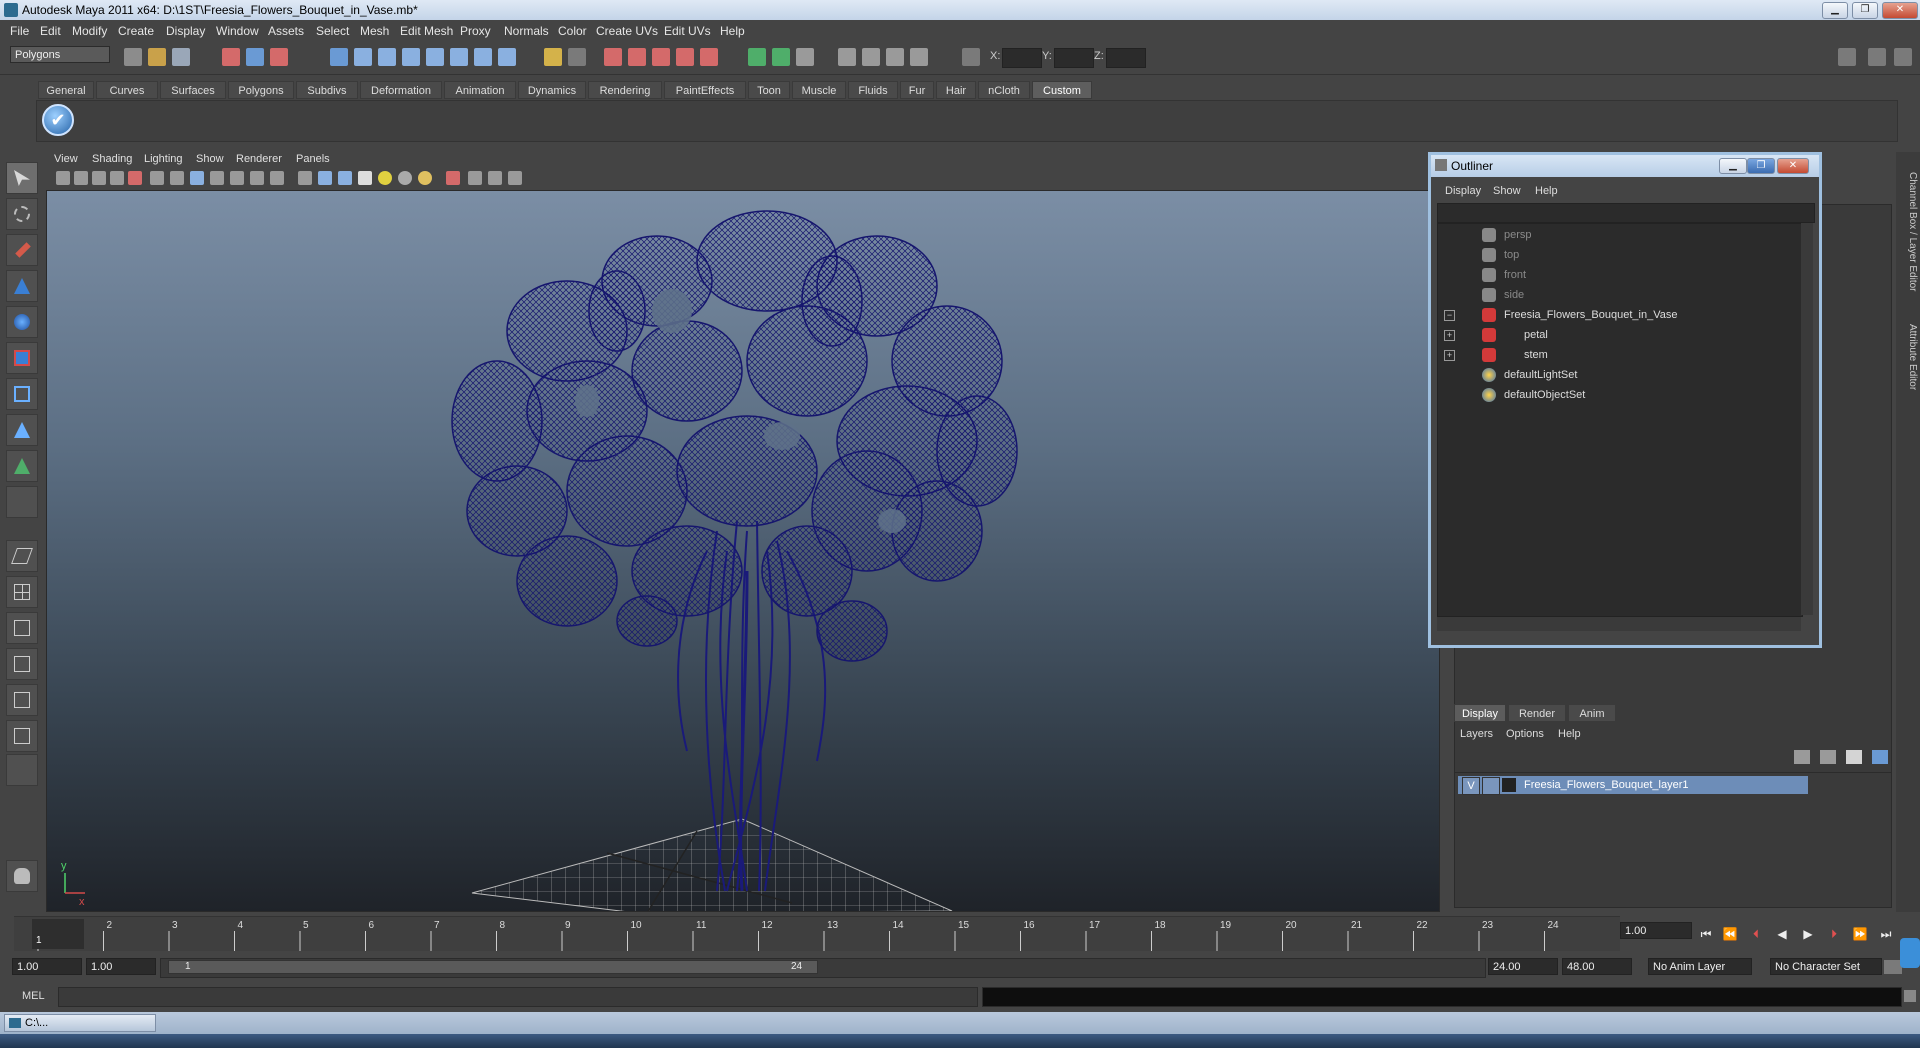 The width and height of the screenshot is (1920, 1048). I want to click on viewport-menu-view: View, so click(66, 159).